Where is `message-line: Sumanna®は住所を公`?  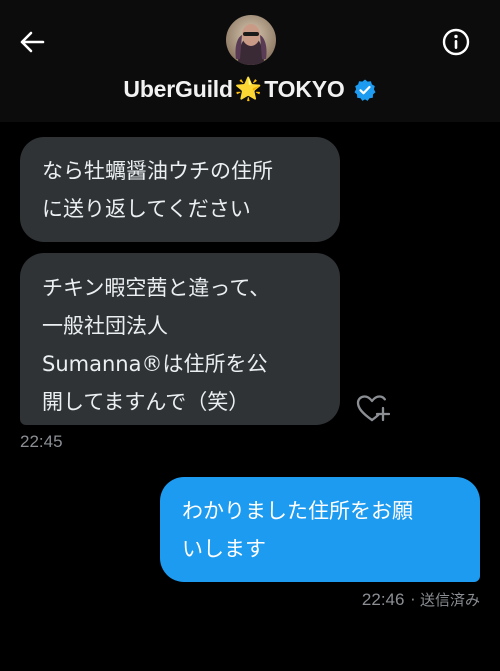 message-line: Sumanna®は住所を公 is located at coordinates (155, 364).